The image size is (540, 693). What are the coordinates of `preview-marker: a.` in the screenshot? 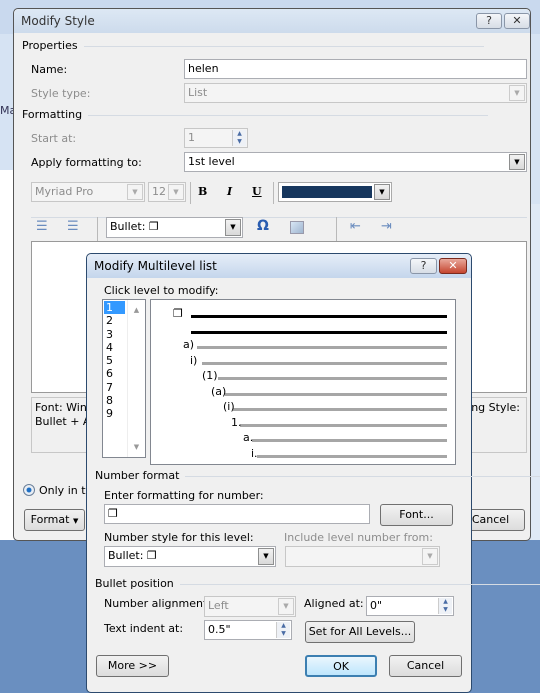 It's located at (248, 437).